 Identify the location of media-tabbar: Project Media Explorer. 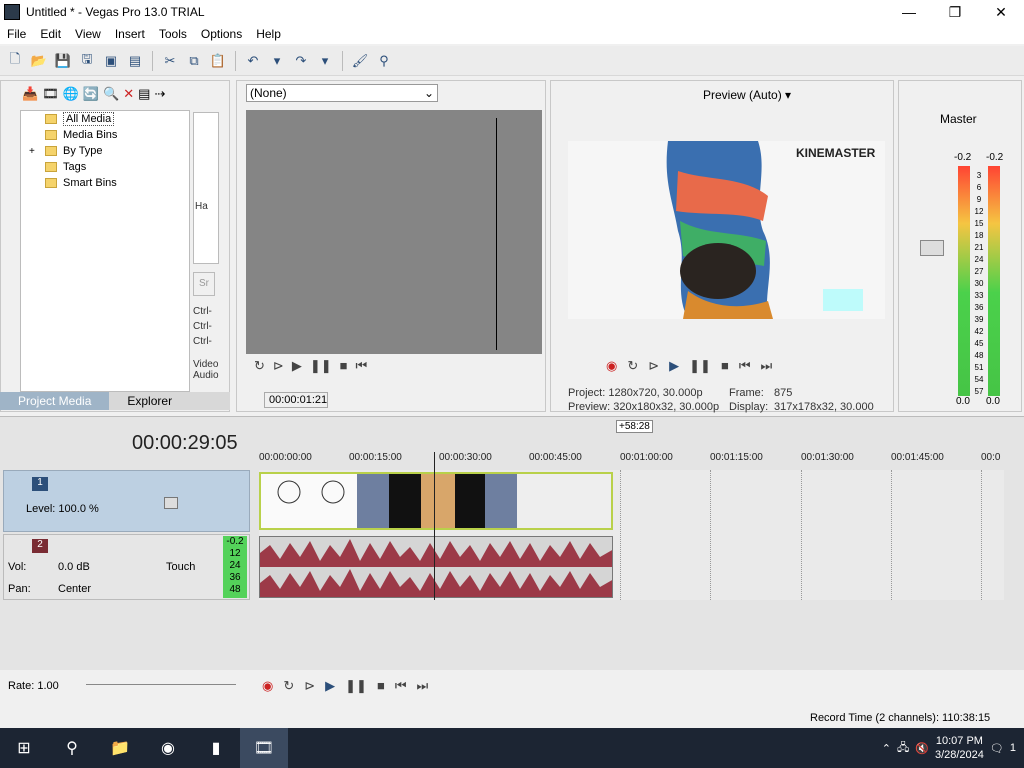
(115, 401).